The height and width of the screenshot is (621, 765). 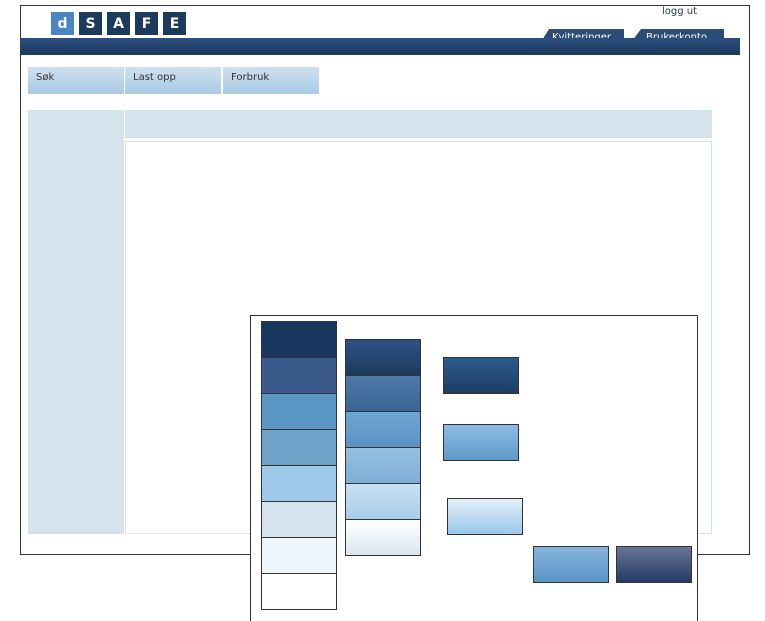 I want to click on nav-sok-button: Søk, so click(x=76, y=80).